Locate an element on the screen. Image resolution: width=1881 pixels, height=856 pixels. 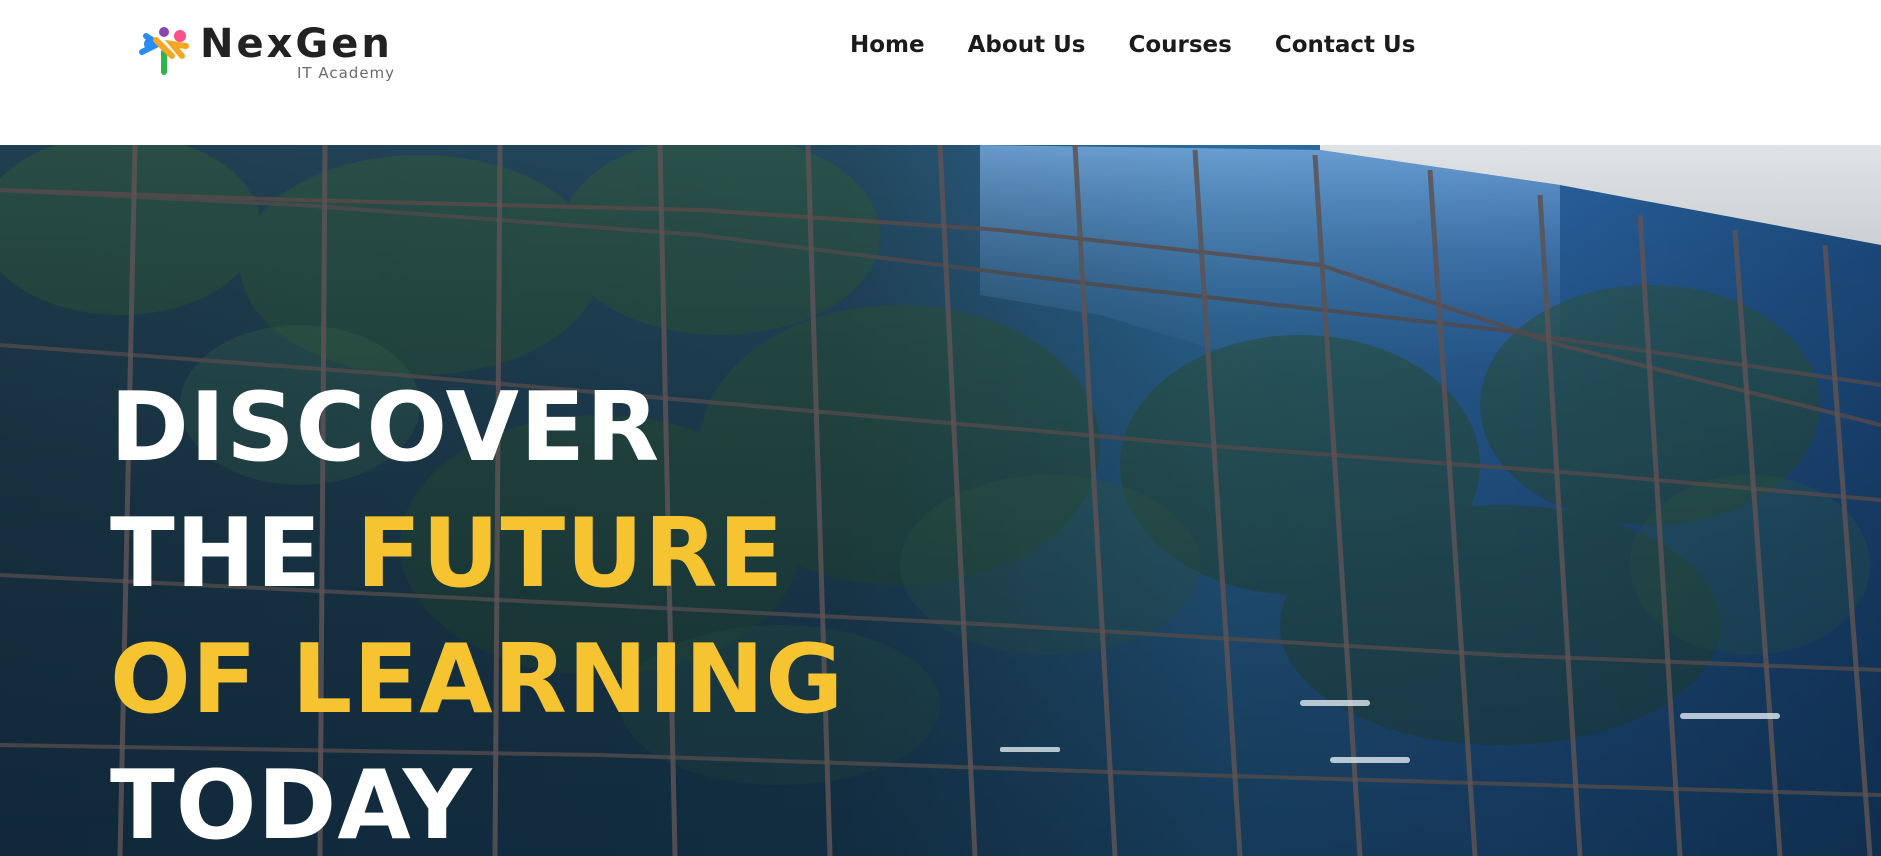
hero-highlight-future: FUTURE is located at coordinates (570, 554).